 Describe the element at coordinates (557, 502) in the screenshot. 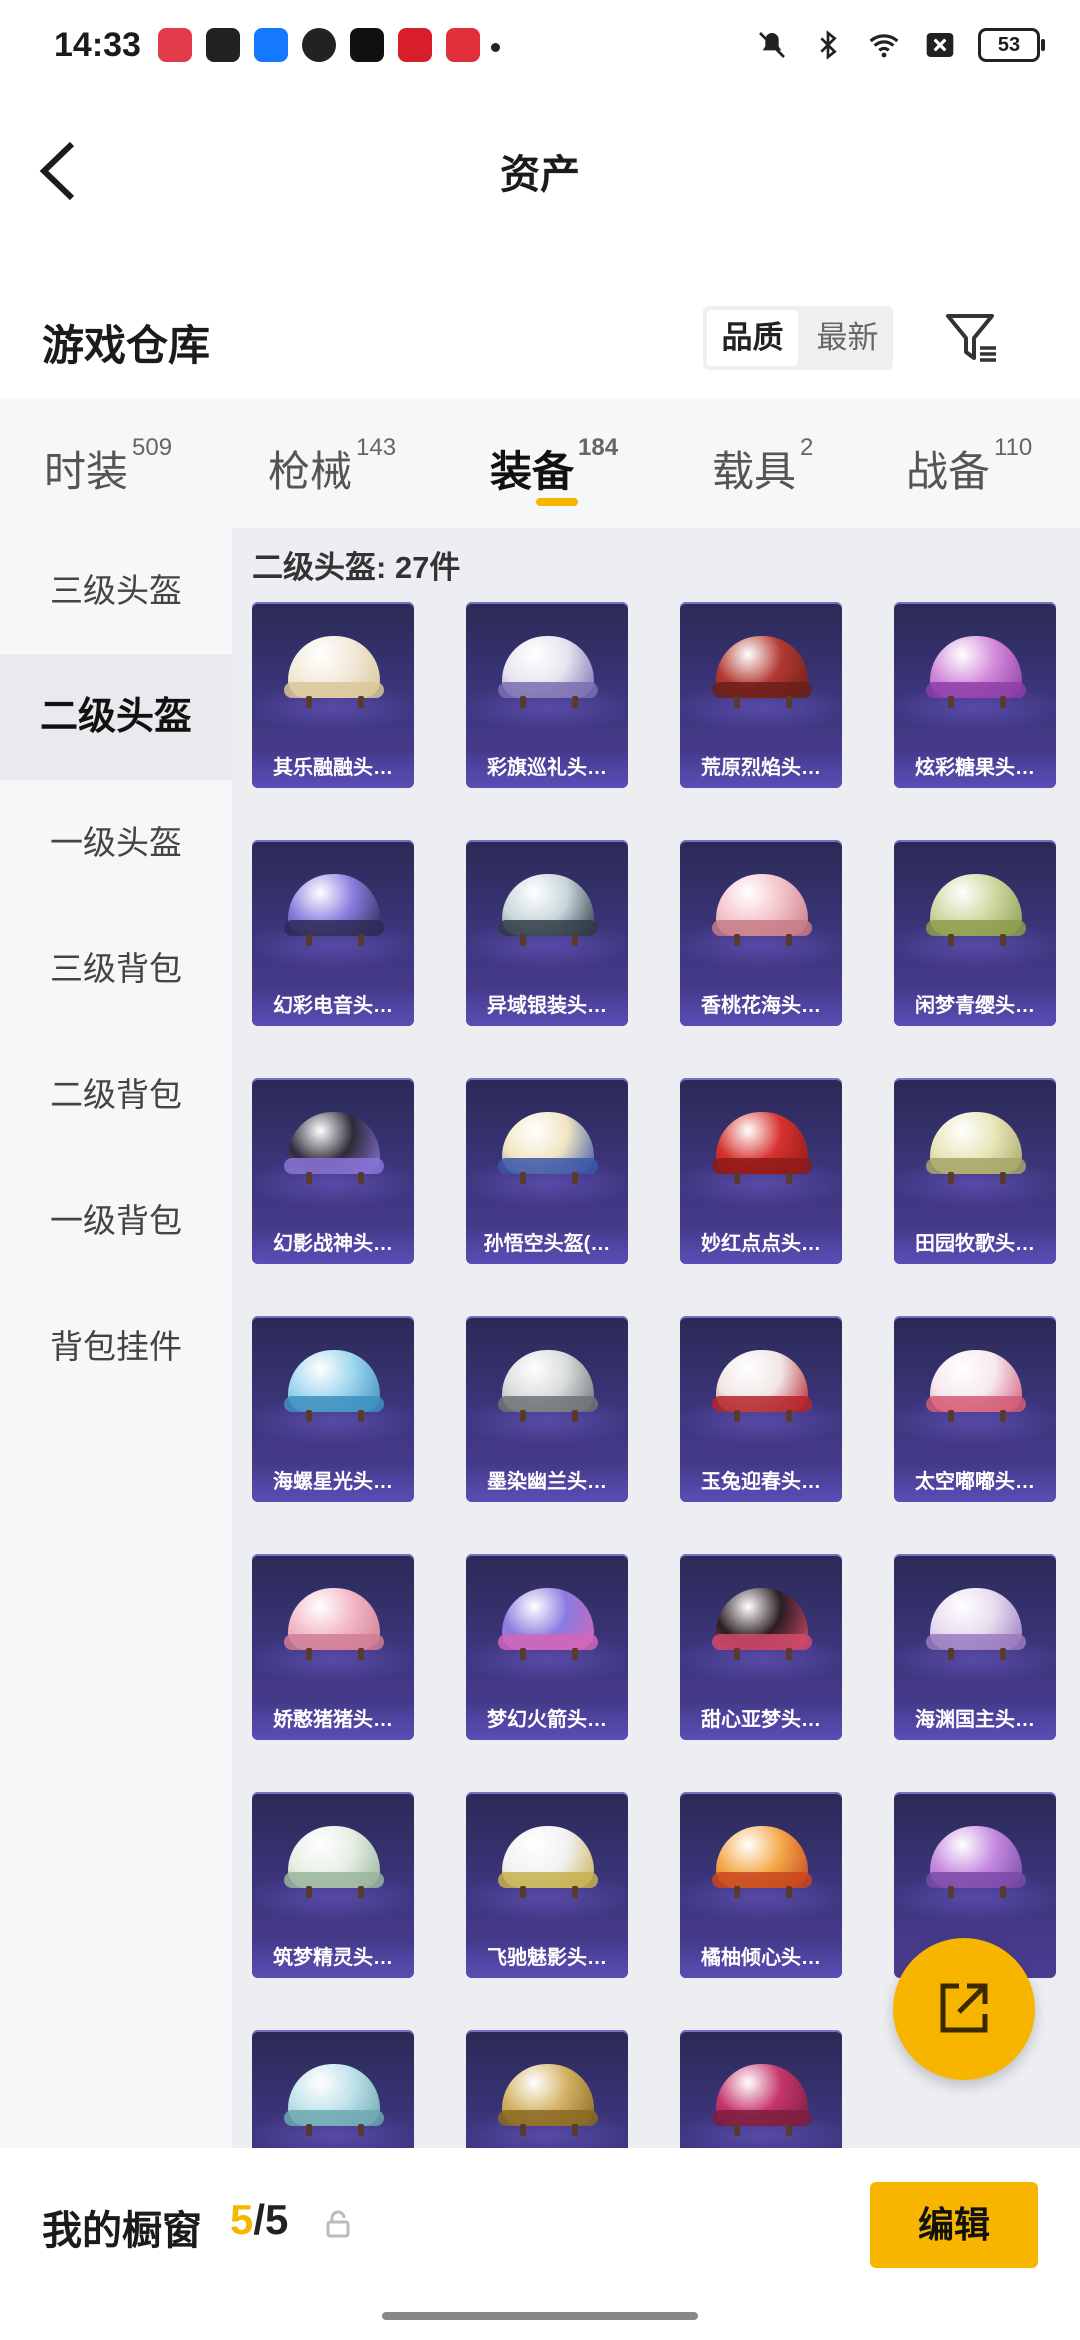

I see `active-tab-indicator` at that location.